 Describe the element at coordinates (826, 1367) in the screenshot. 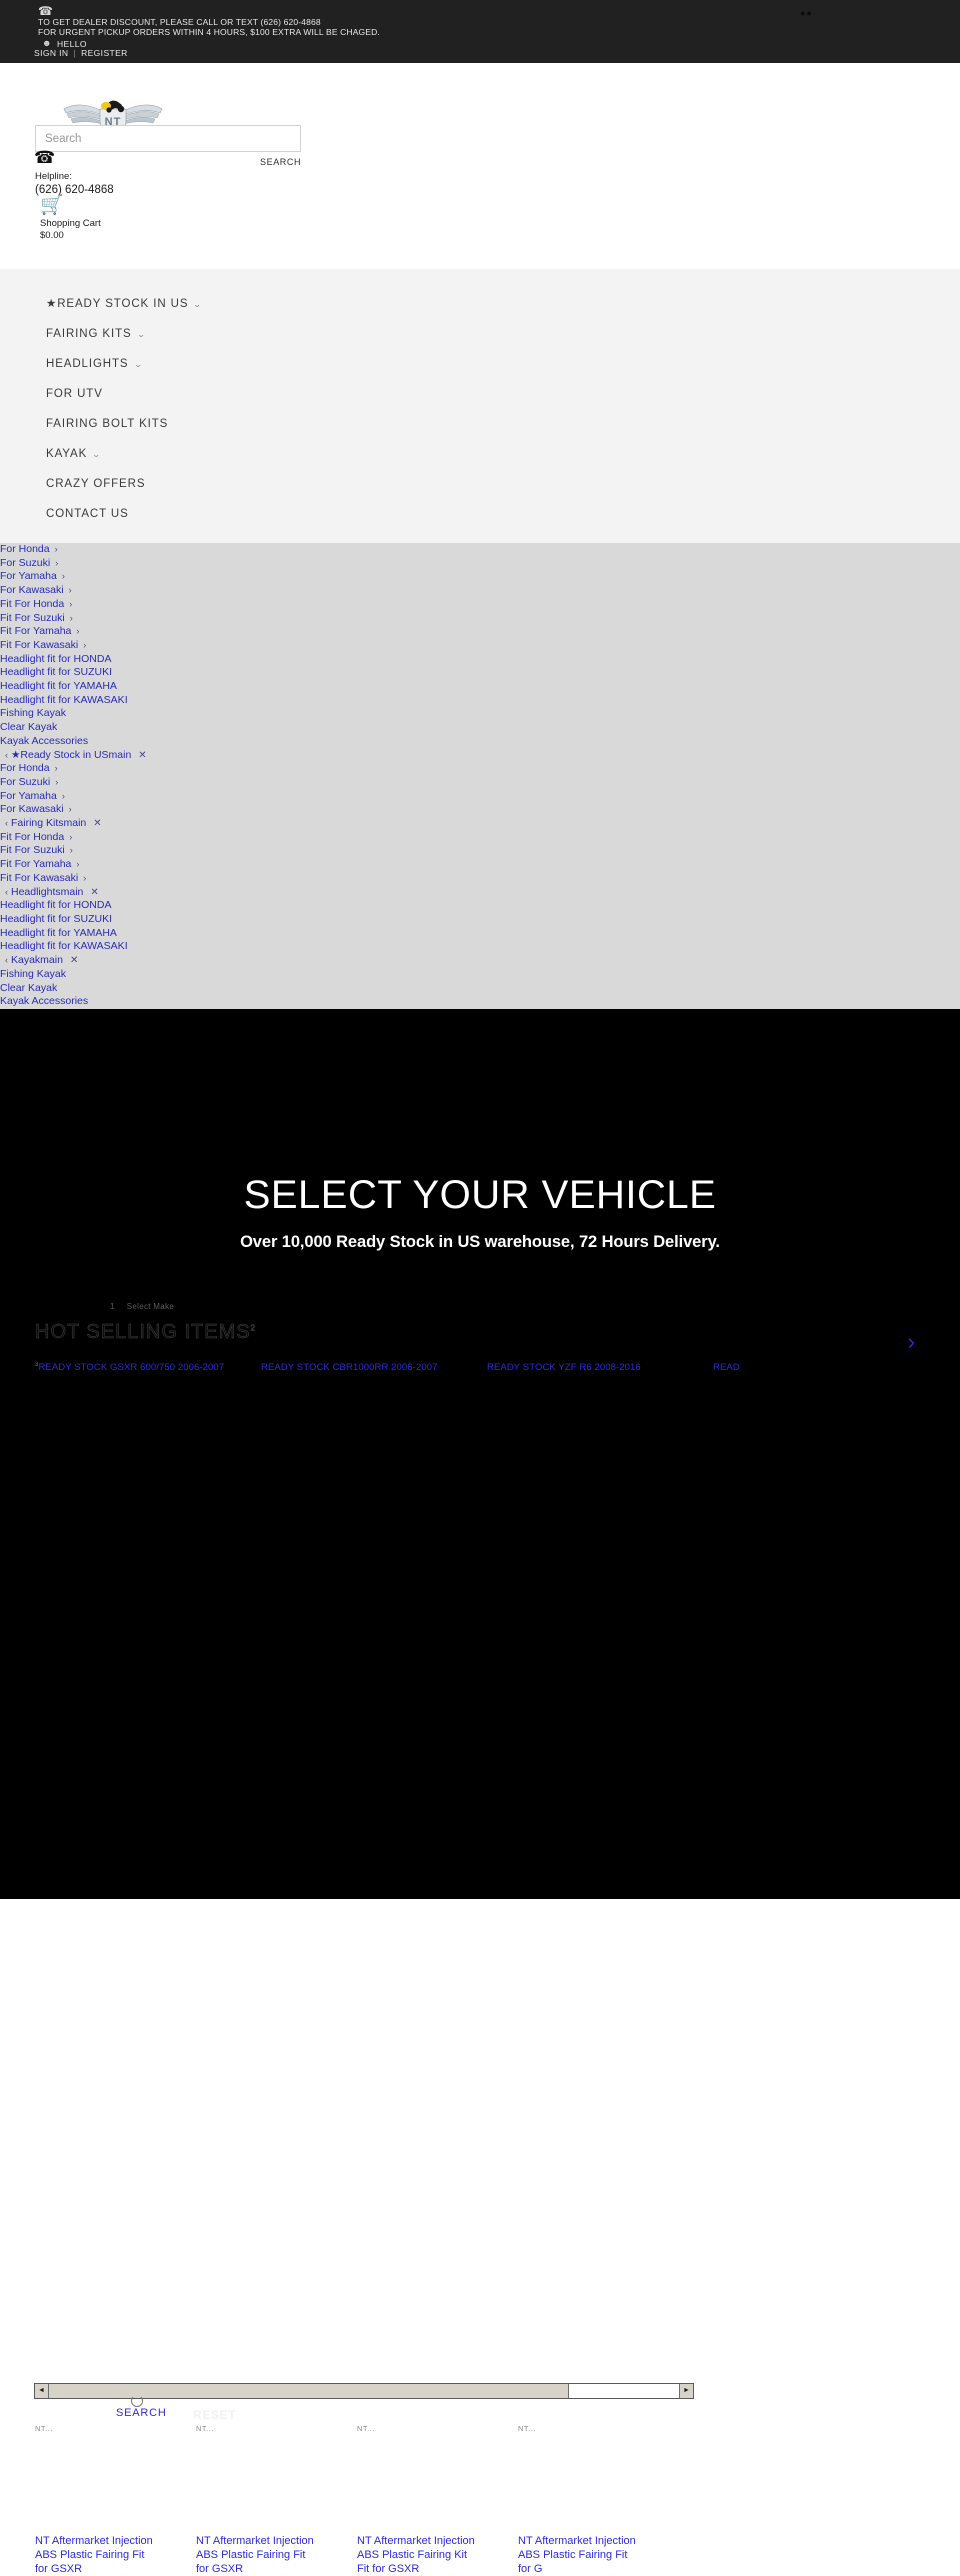

I see `product-category-link: READ` at that location.